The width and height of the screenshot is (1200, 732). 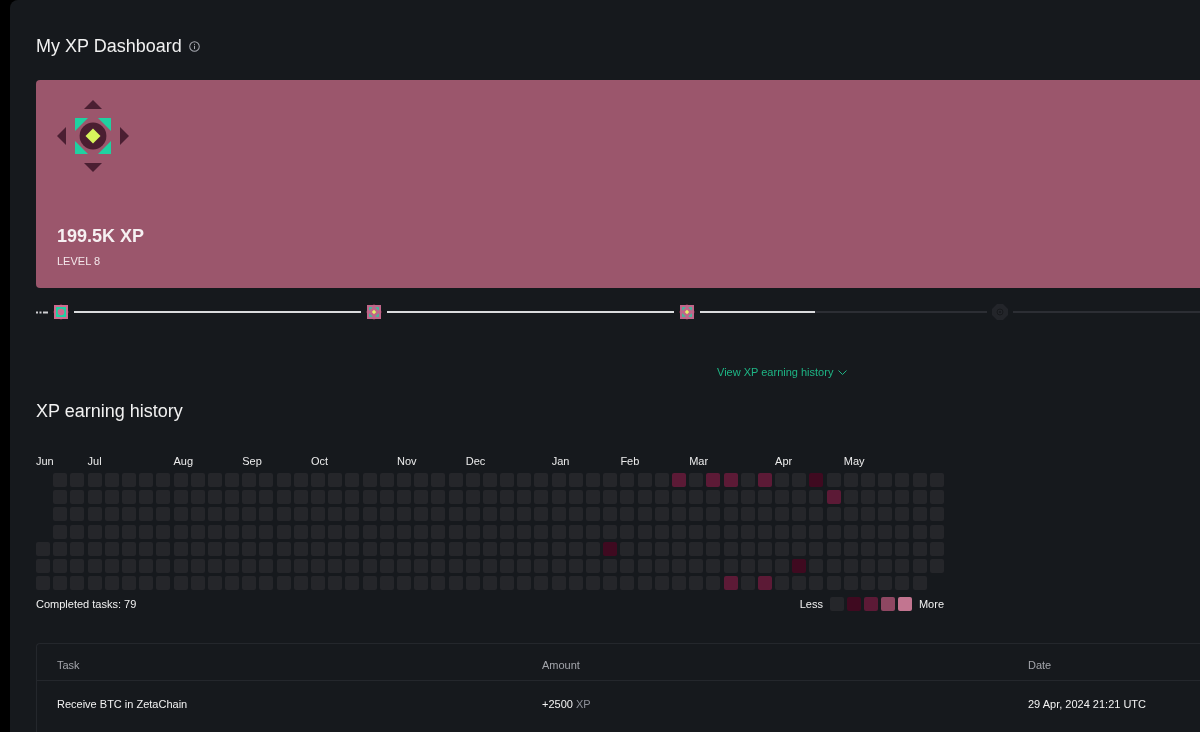 What do you see at coordinates (784, 461) in the screenshot?
I see `month-label: Apr` at bounding box center [784, 461].